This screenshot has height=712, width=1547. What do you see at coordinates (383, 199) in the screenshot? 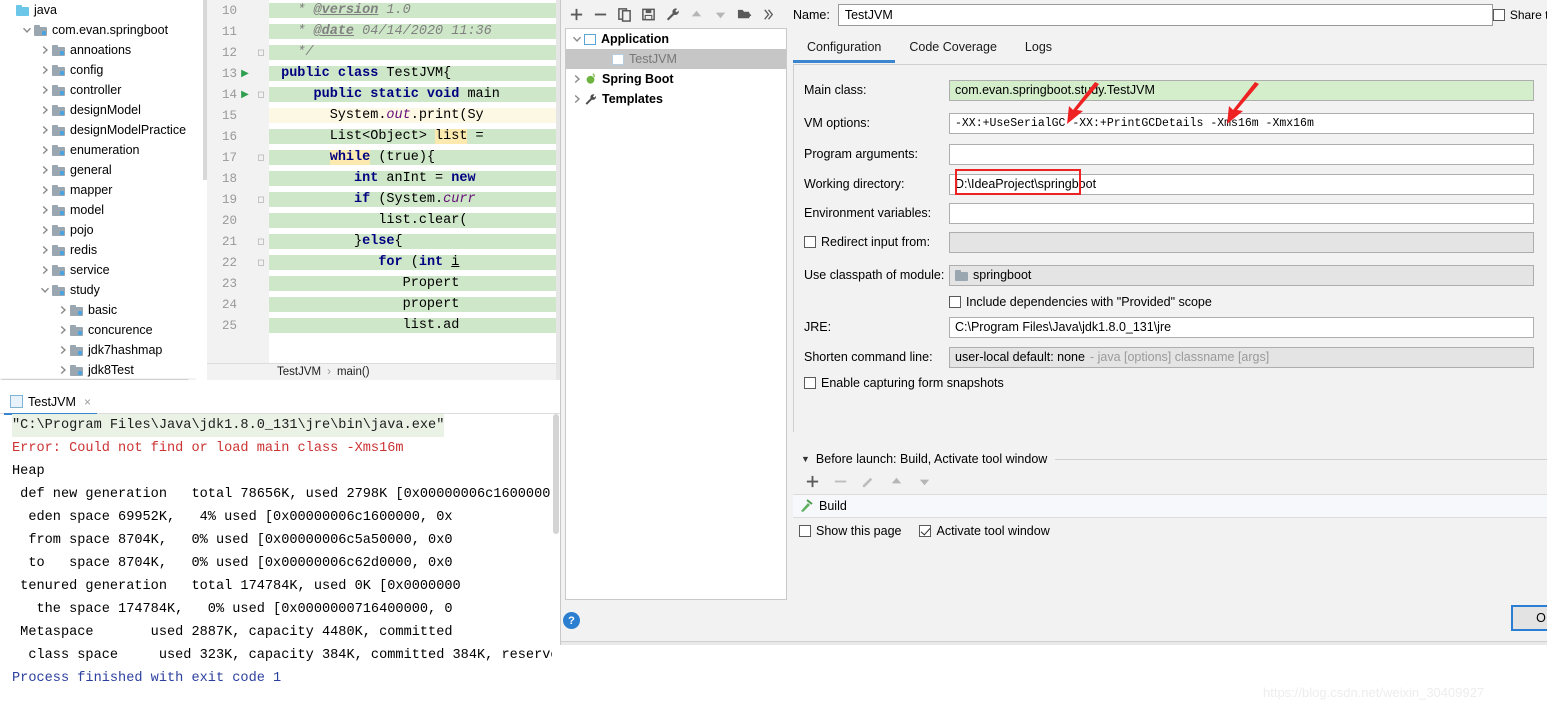
I see `code-line-19: 19 ◻ if (System.curr` at bounding box center [383, 199].